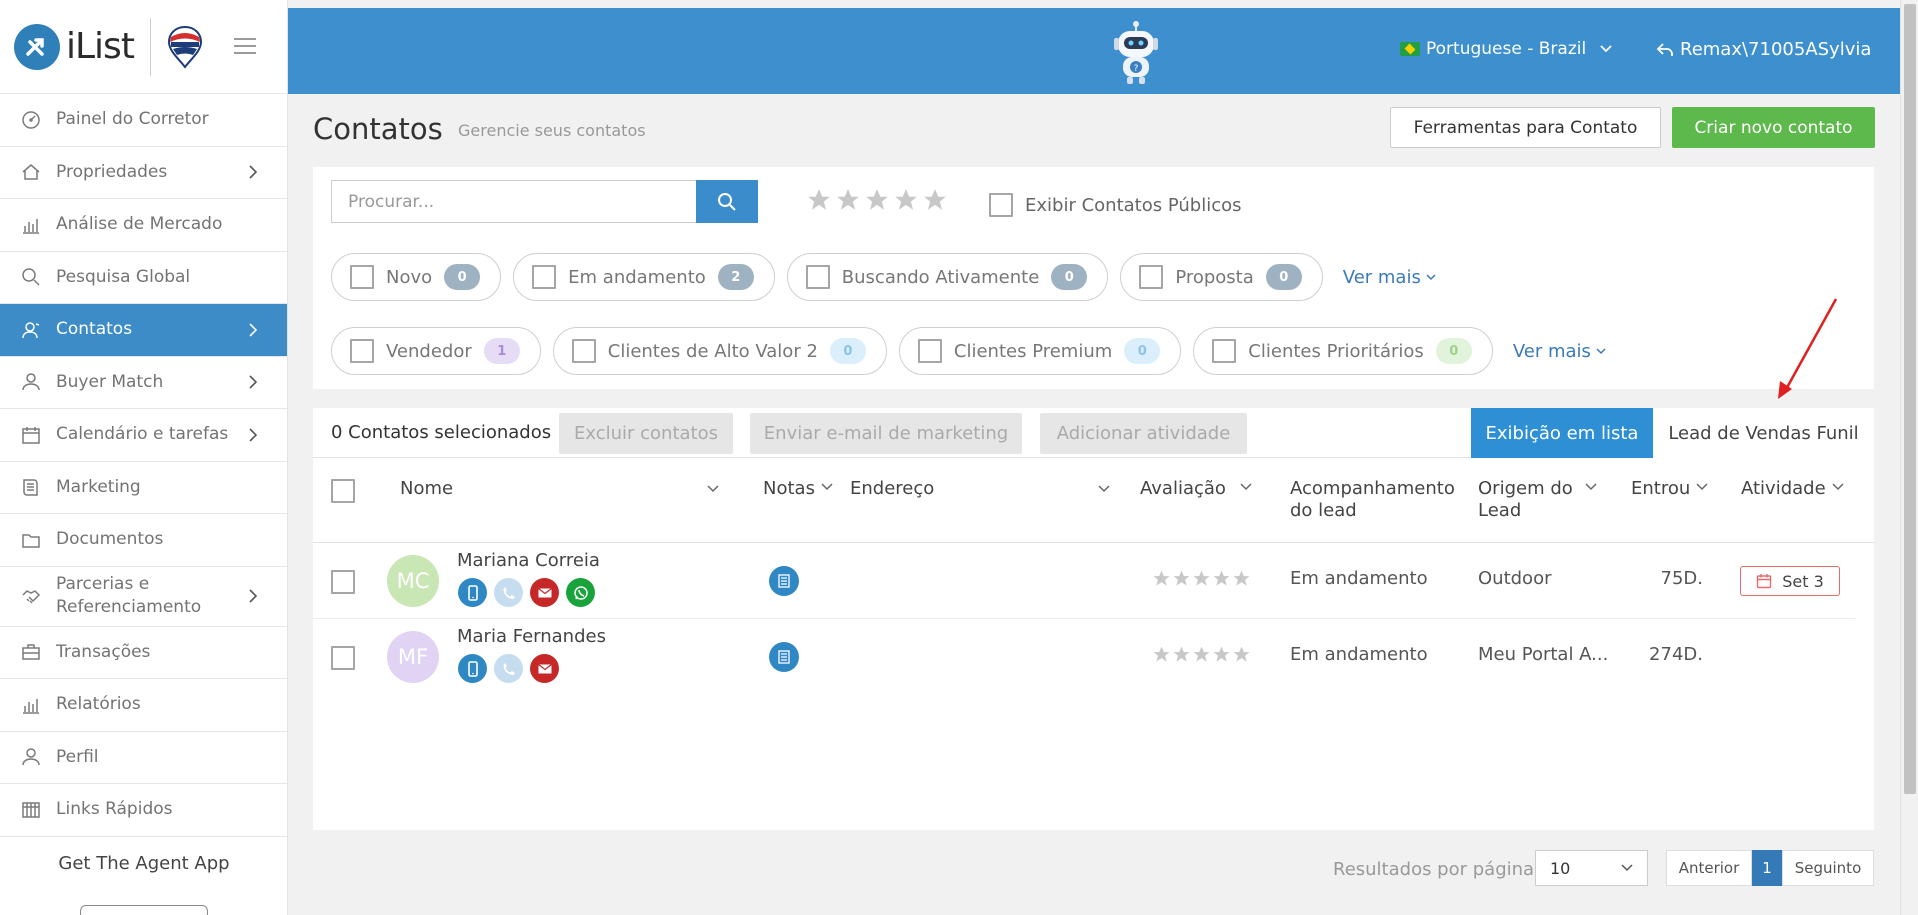 Image resolution: width=1918 pixels, height=915 pixels. I want to click on create-contact-button: Criar novo contato, so click(1773, 127).